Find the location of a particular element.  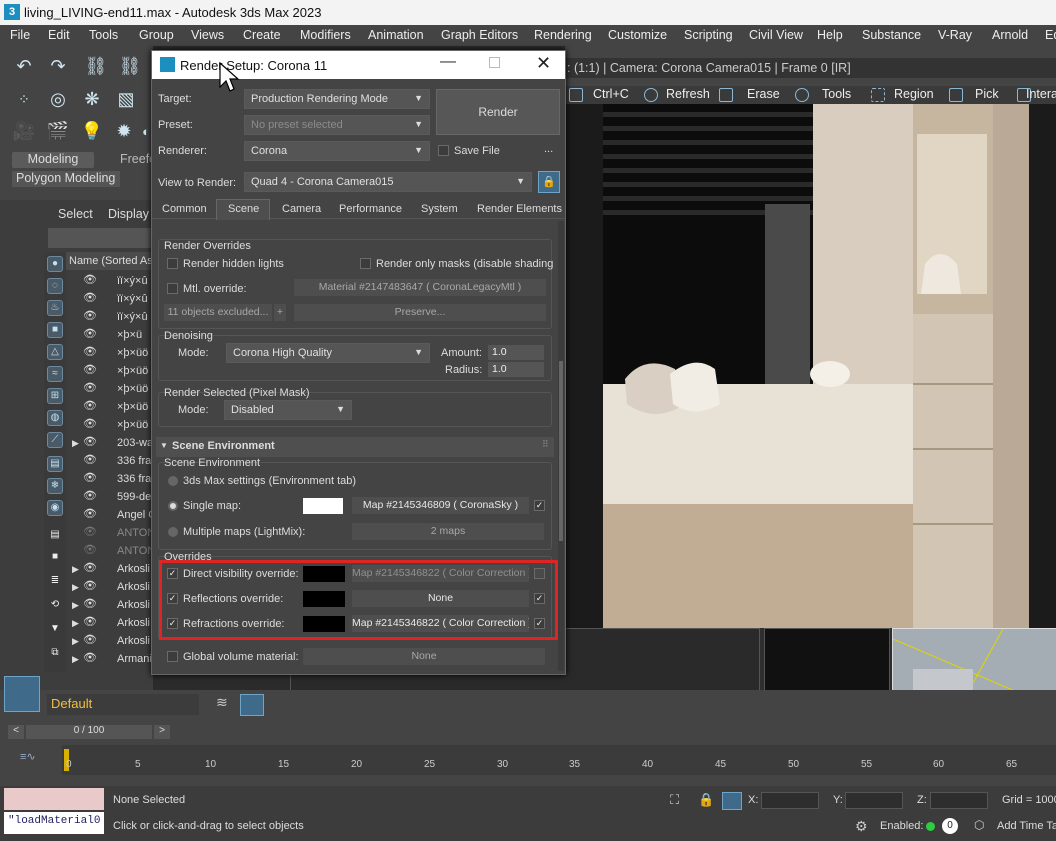

tools-button: Tools is located at coordinates (836, 94).